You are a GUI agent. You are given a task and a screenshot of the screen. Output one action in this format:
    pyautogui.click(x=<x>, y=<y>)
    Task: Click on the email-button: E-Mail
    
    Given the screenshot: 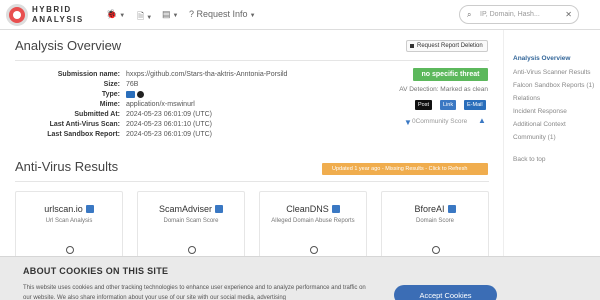 What is the action you would take?
    pyautogui.click(x=475, y=105)
    